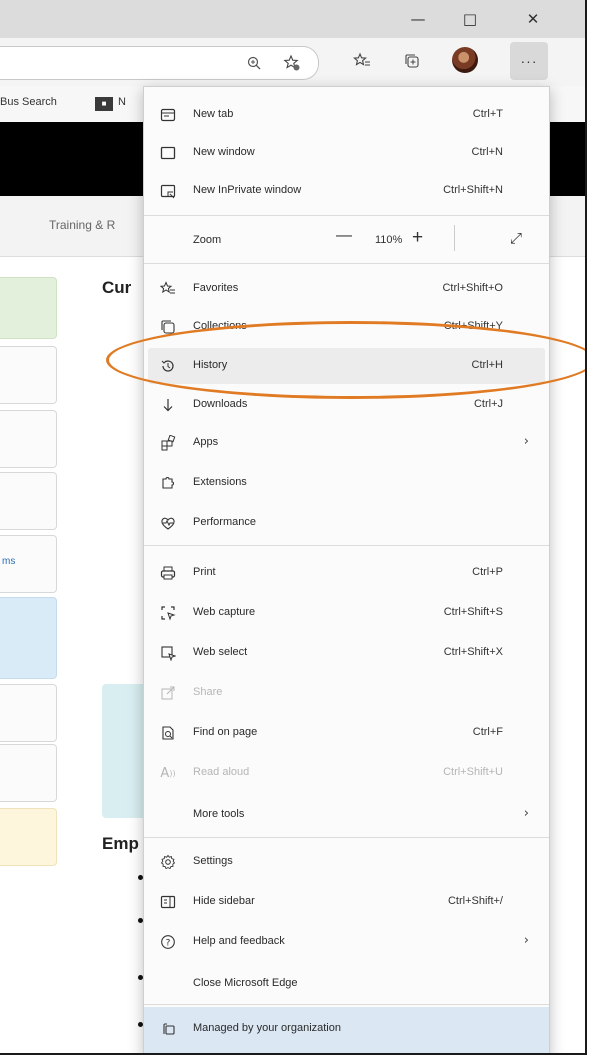 The height and width of the screenshot is (1055, 597). I want to click on menu-item-hide-sidebar: Hide sidebar Ctrl+Shift+/, so click(346, 902).